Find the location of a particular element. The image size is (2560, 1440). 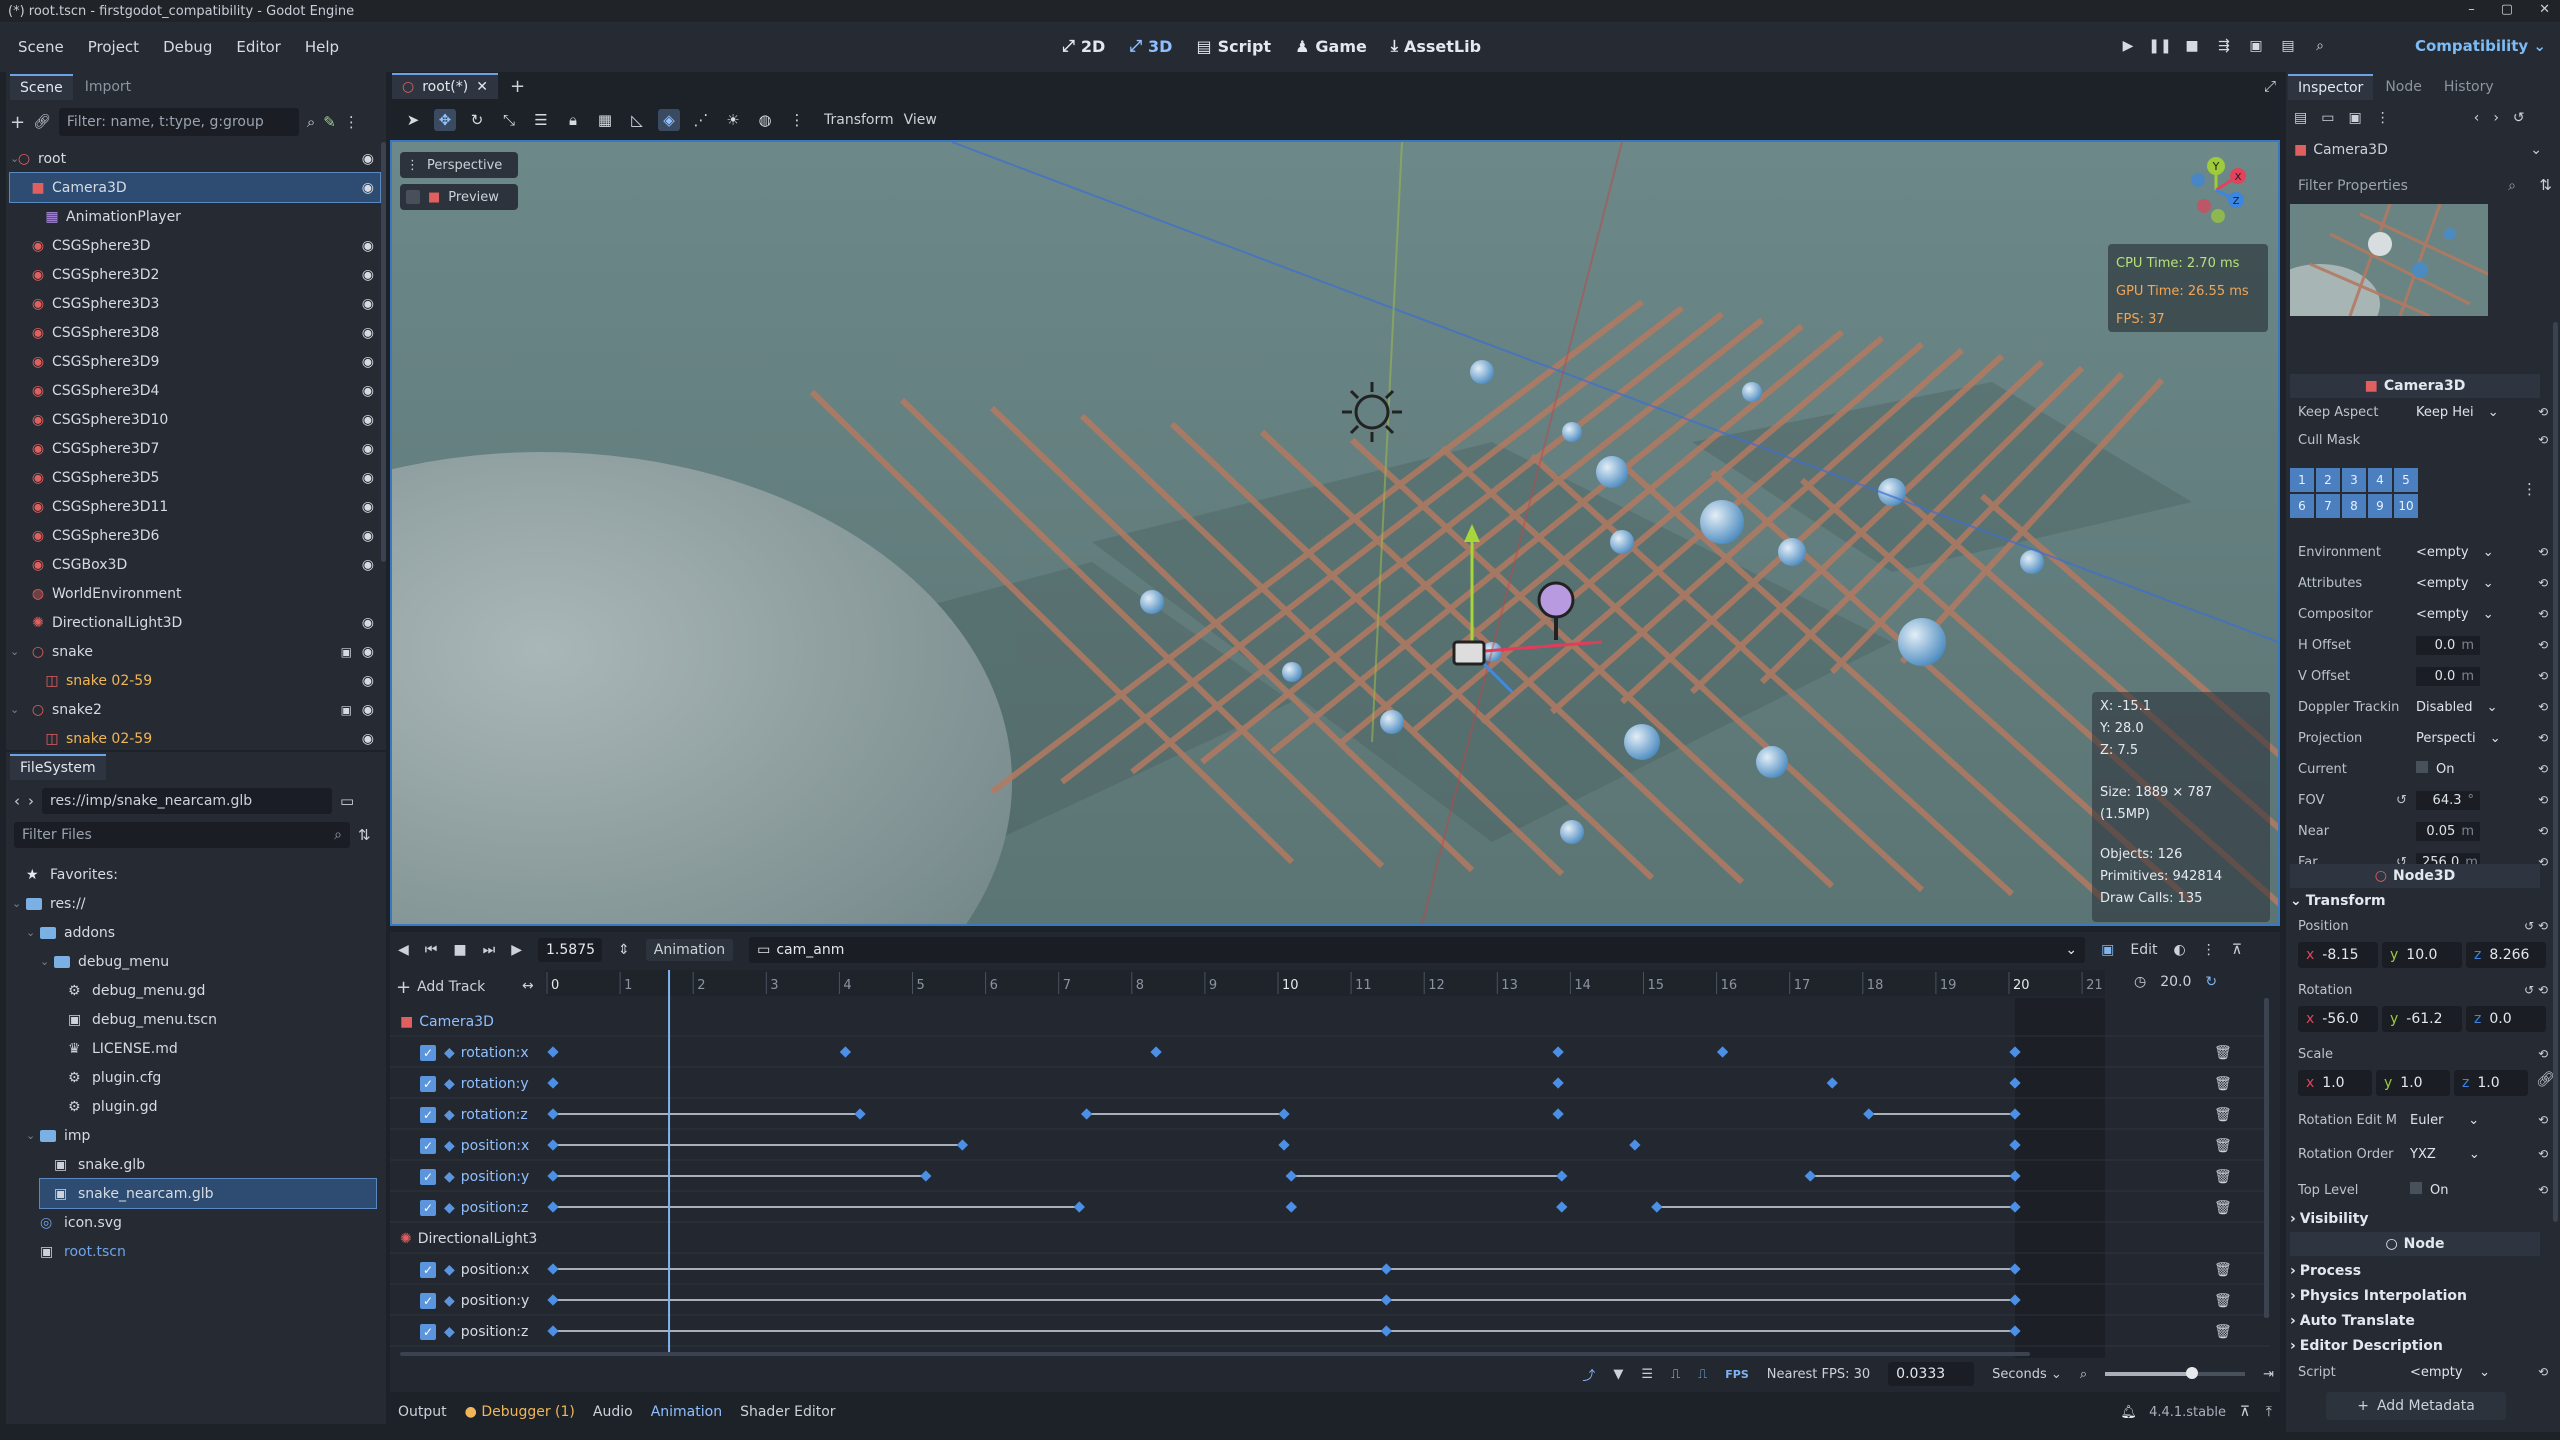

revert-icon: ↺ ⟲ is located at coordinates (2536, 926).